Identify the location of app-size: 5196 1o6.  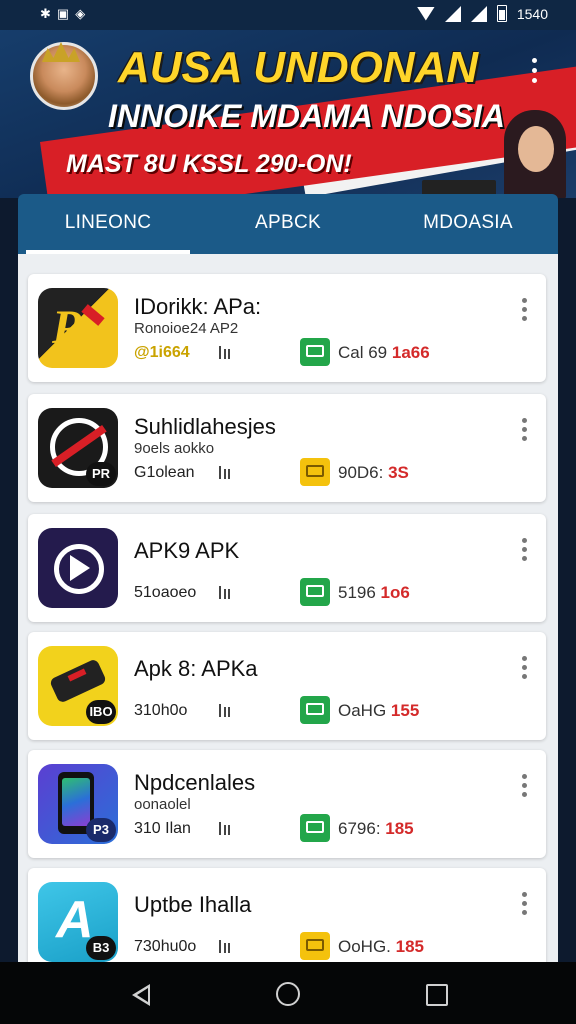
(374, 592).